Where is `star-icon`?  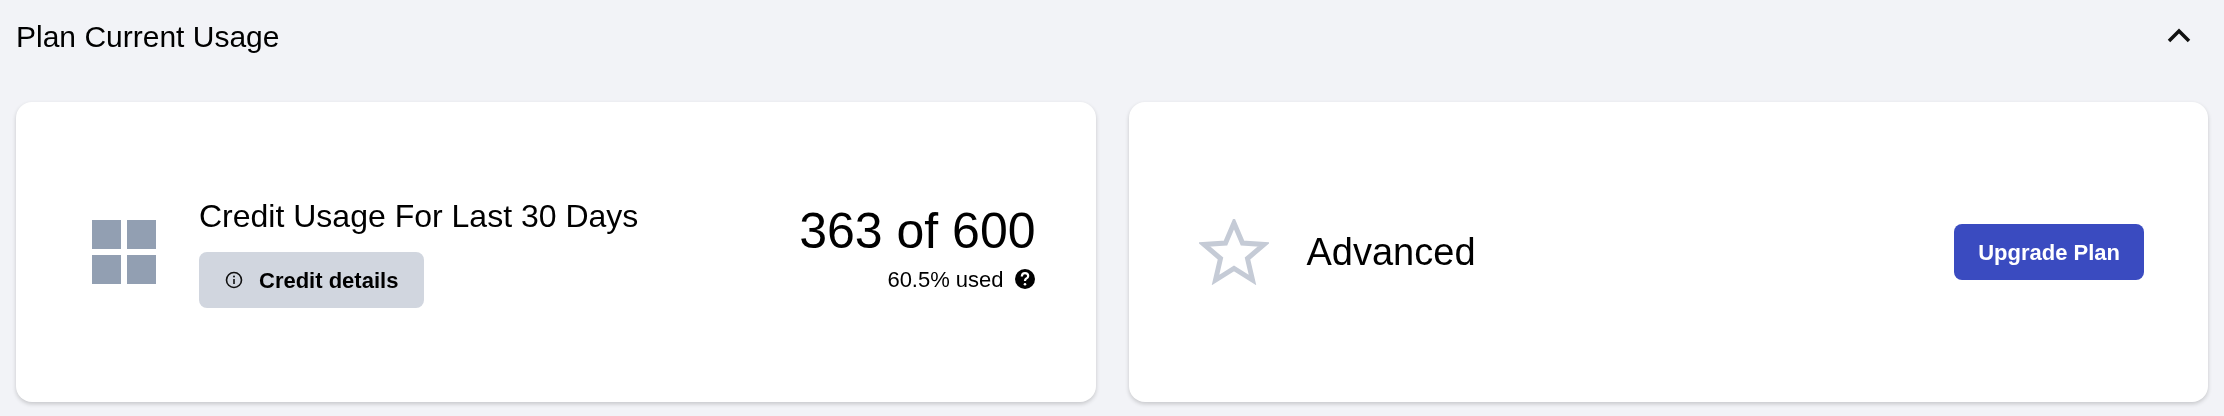
star-icon is located at coordinates (1233, 252).